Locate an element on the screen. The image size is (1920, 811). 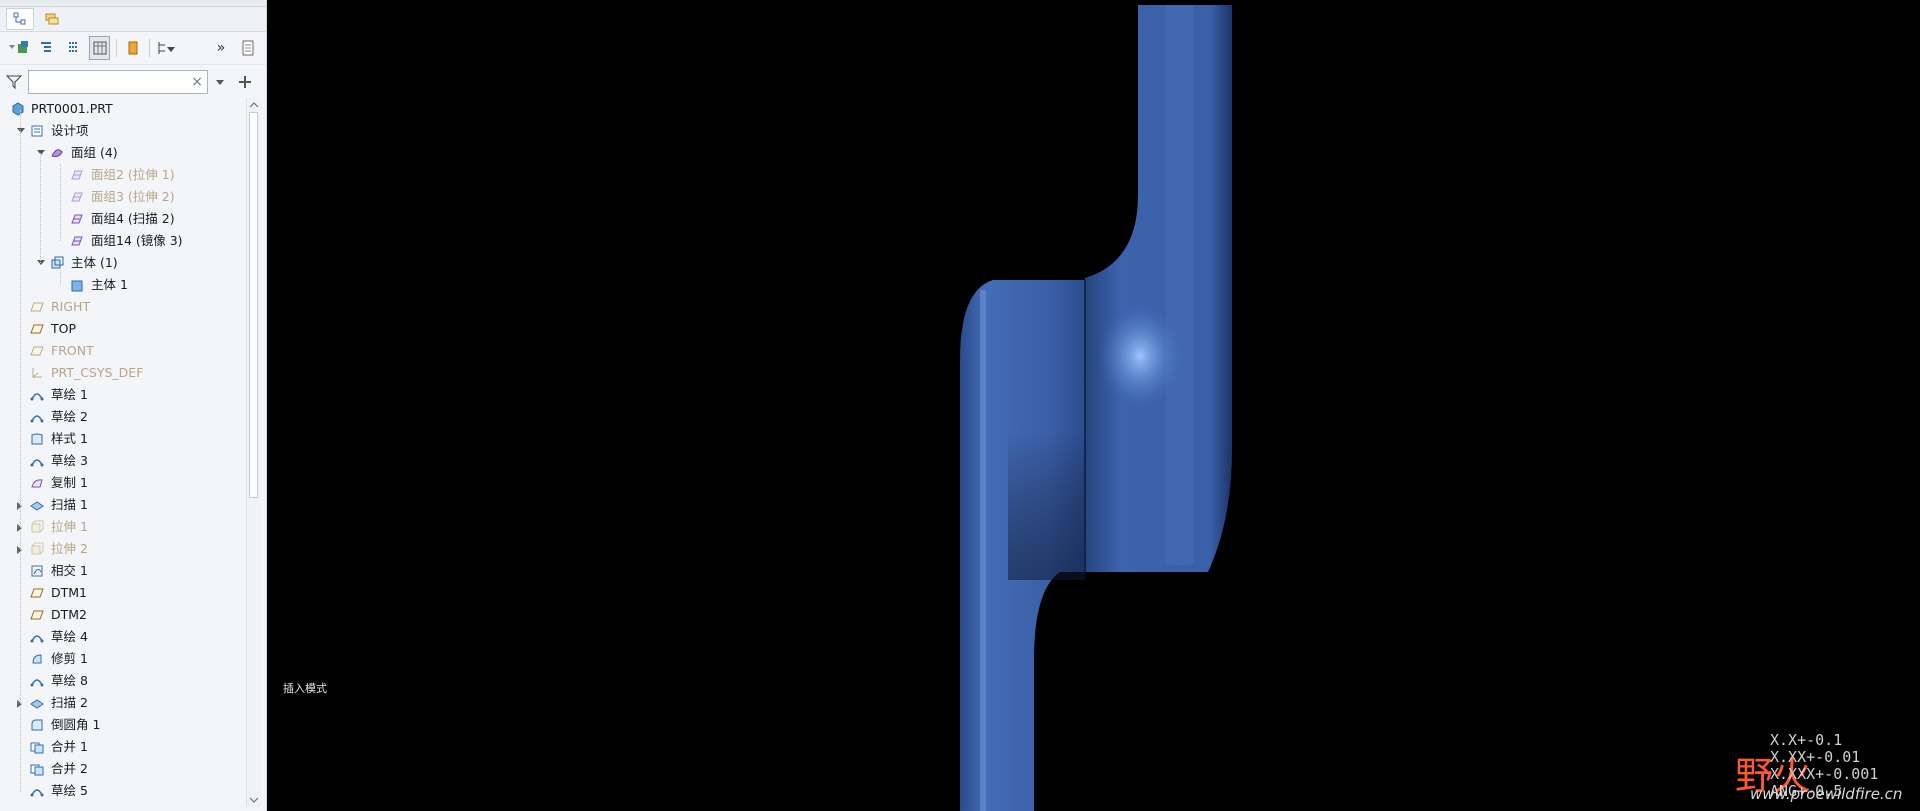
part-upper-arm-edge is located at coordinates (1180, 285).